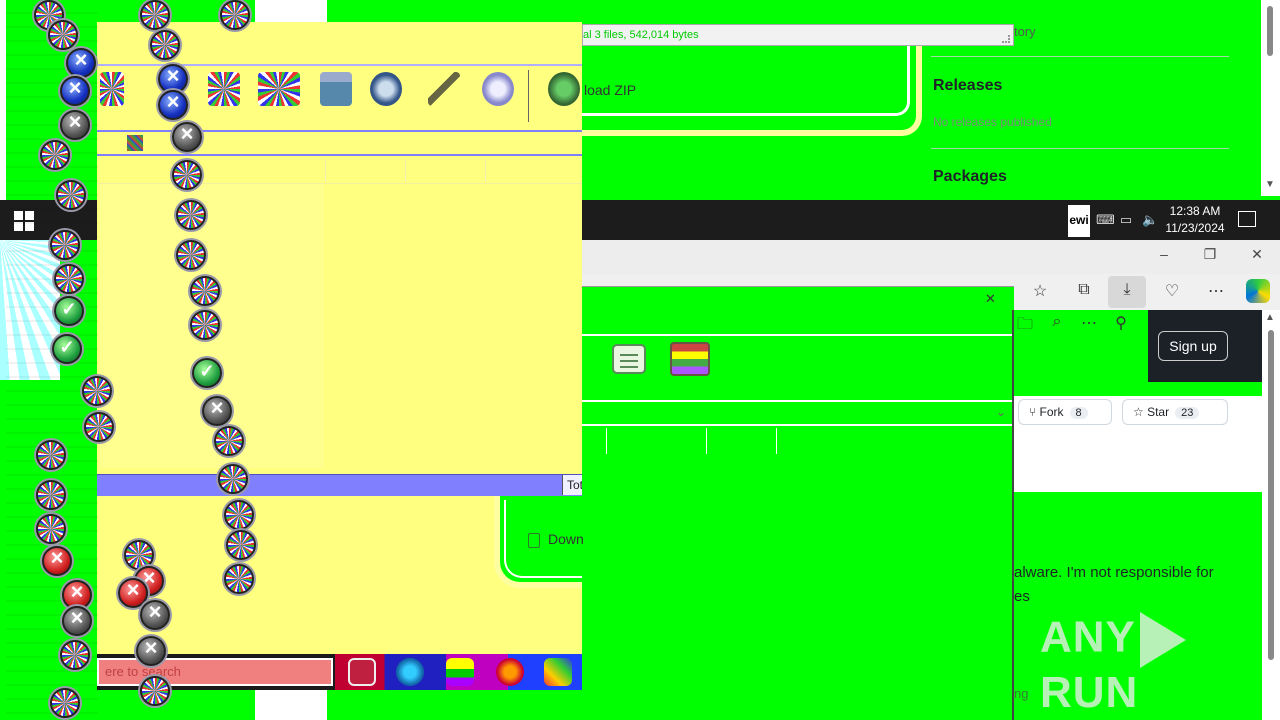  Describe the element at coordinates (339, 143) in the screenshot. I see `winrar-address-bar` at that location.